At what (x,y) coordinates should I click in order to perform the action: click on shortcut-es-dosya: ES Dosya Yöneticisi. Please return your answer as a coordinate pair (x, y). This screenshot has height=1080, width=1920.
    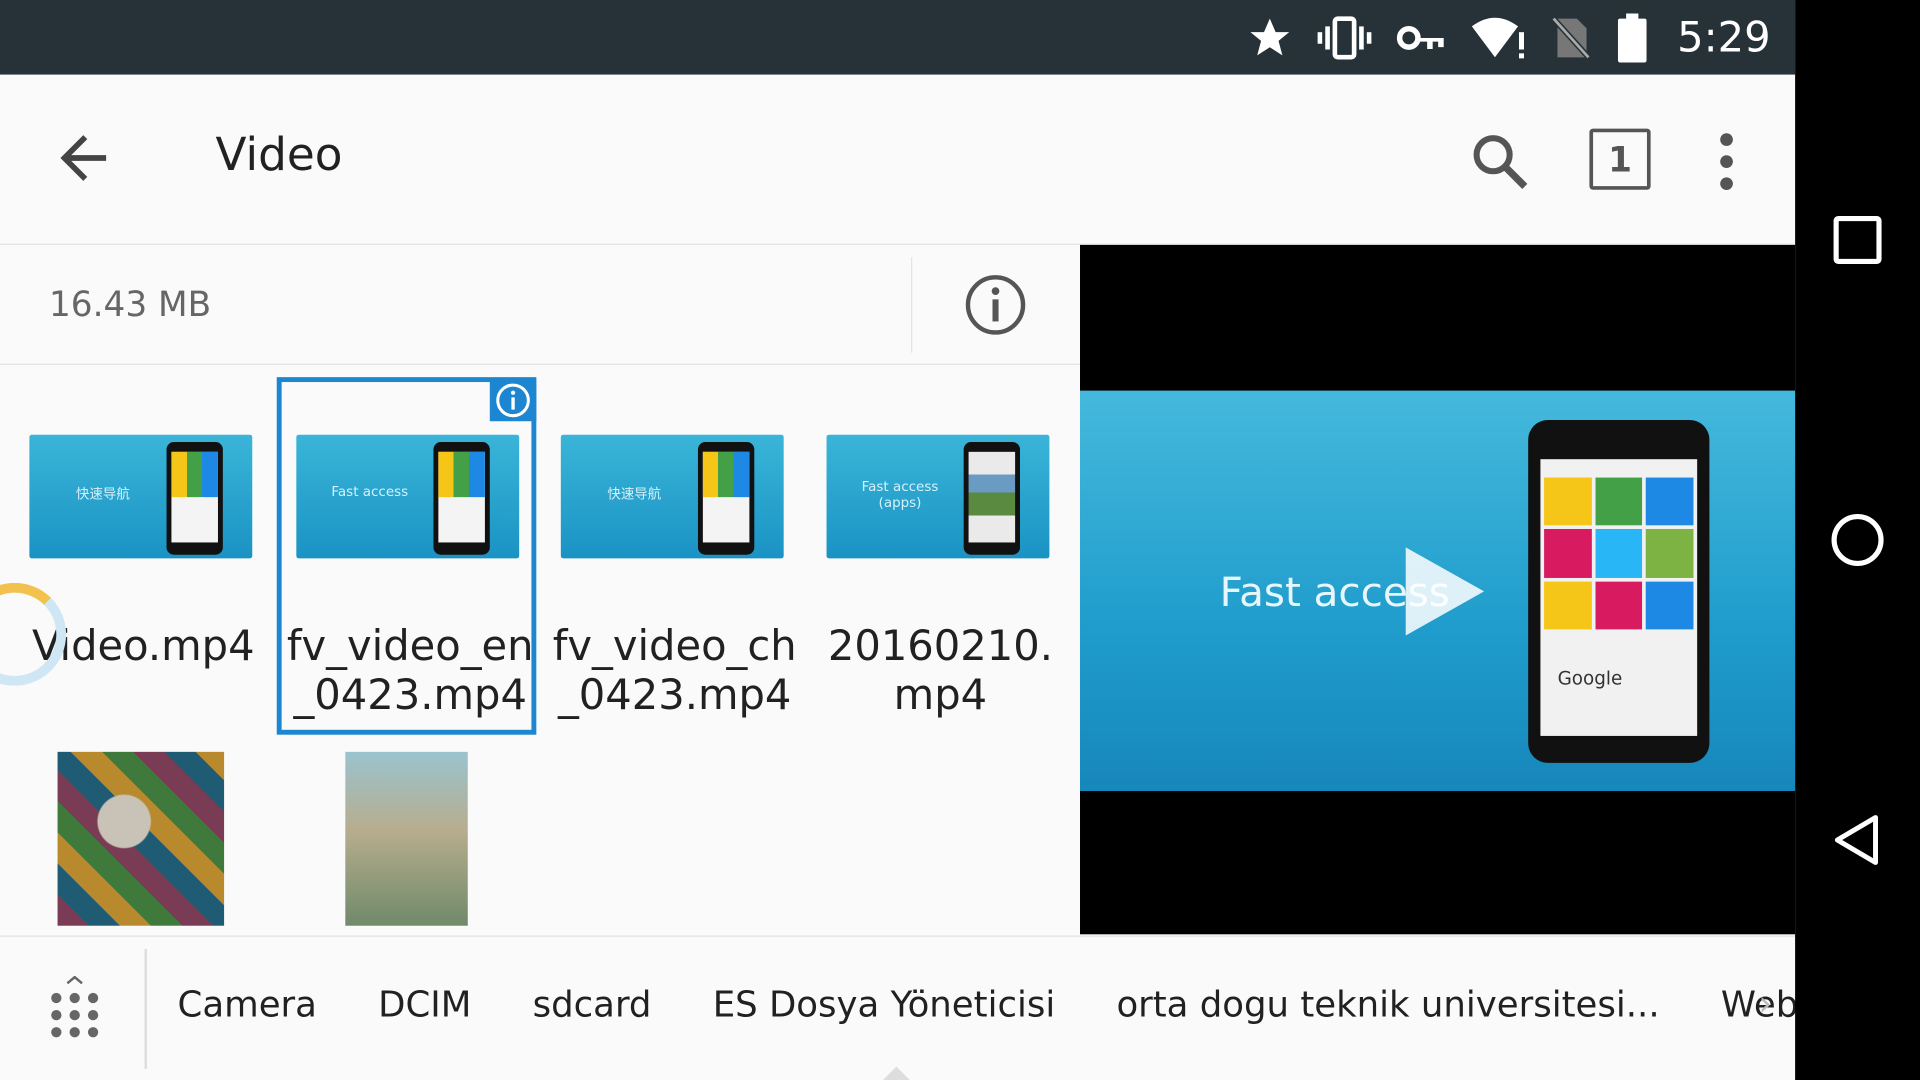
    Looking at the image, I should click on (884, 1004).